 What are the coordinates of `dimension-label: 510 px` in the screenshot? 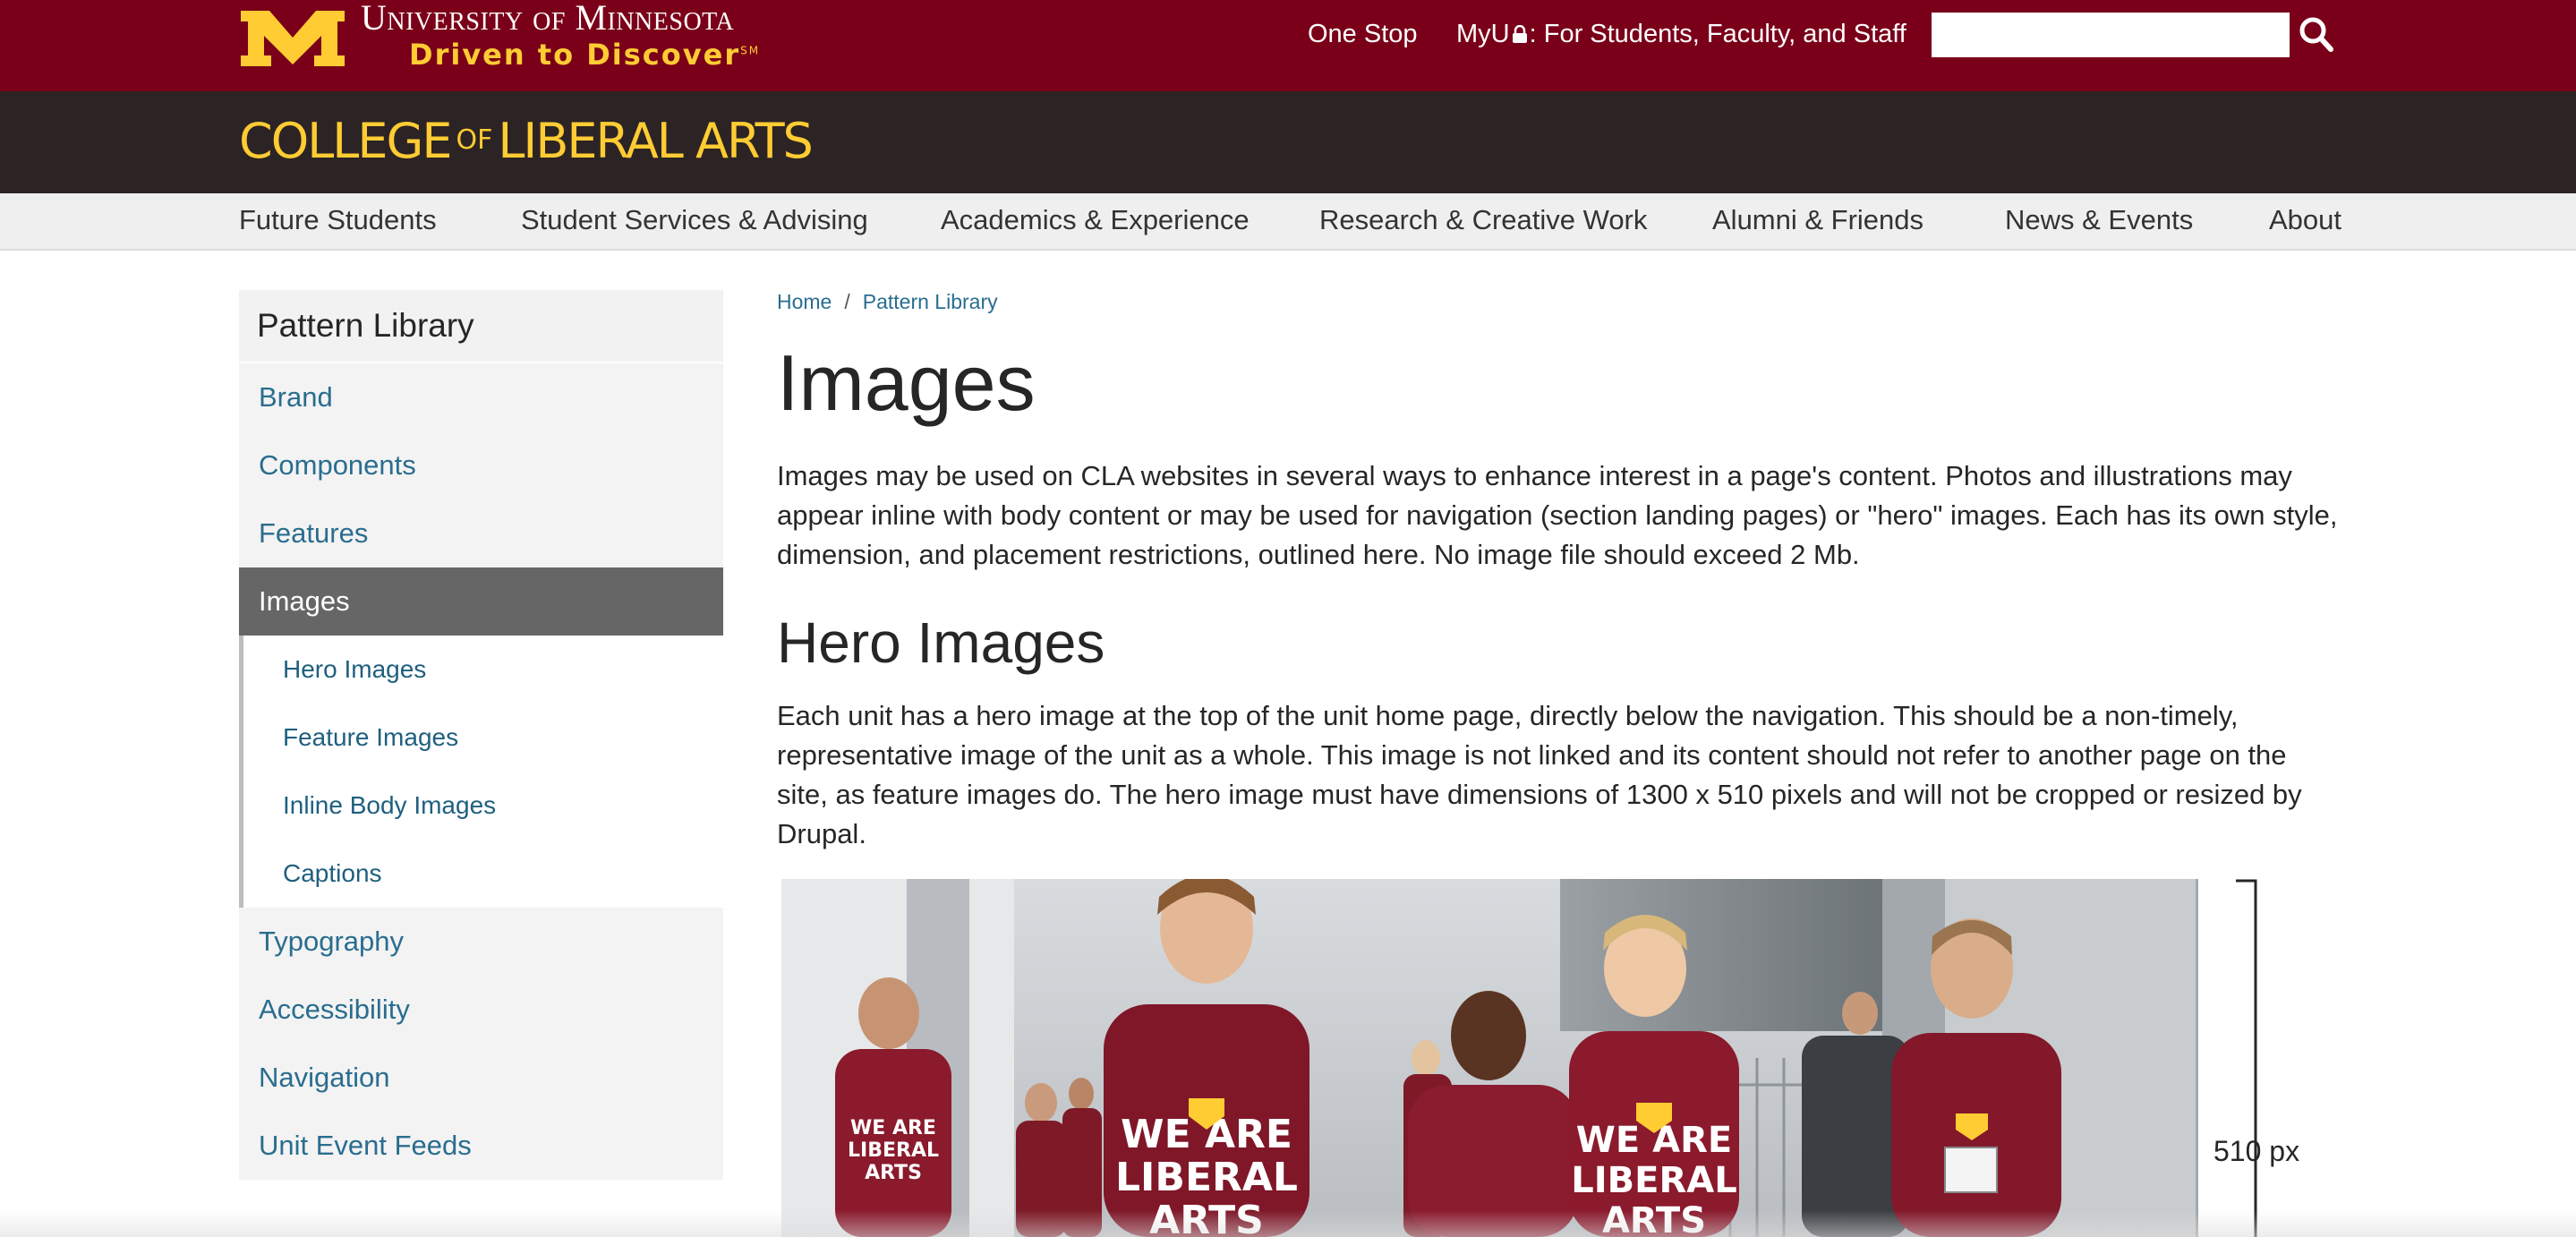 It's located at (2256, 1151).